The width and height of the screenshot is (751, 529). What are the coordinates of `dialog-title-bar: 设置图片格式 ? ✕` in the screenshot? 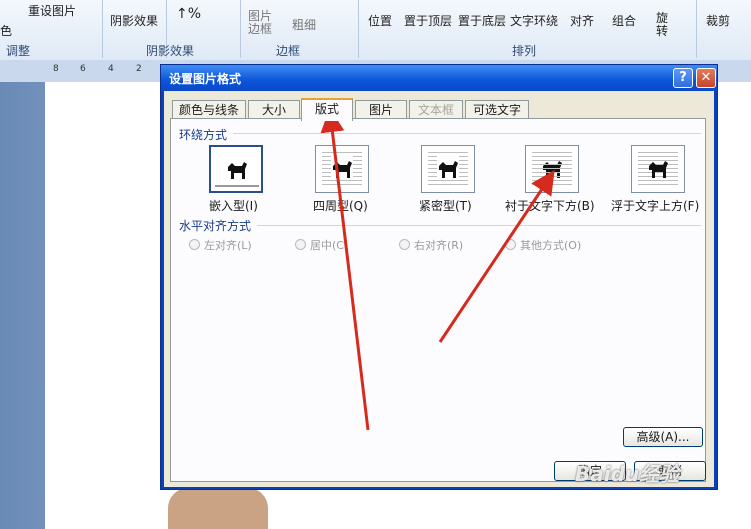 It's located at (439, 78).